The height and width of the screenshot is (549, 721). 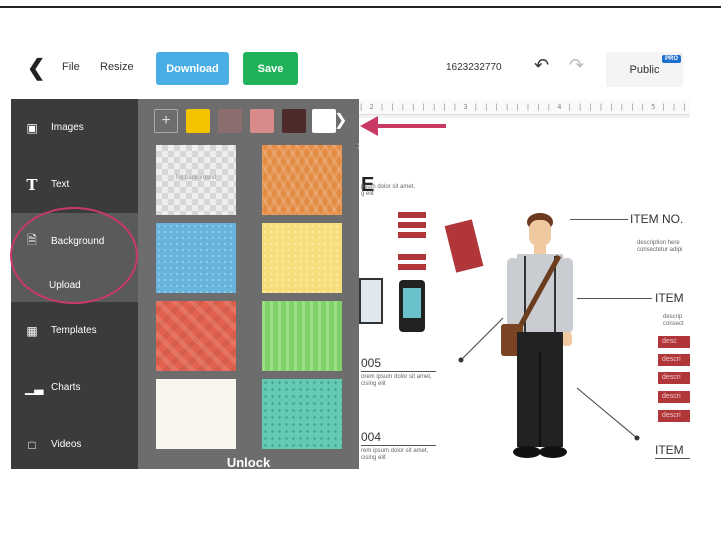 What do you see at coordinates (32, 184) in the screenshot?
I see `text-icon: T` at bounding box center [32, 184].